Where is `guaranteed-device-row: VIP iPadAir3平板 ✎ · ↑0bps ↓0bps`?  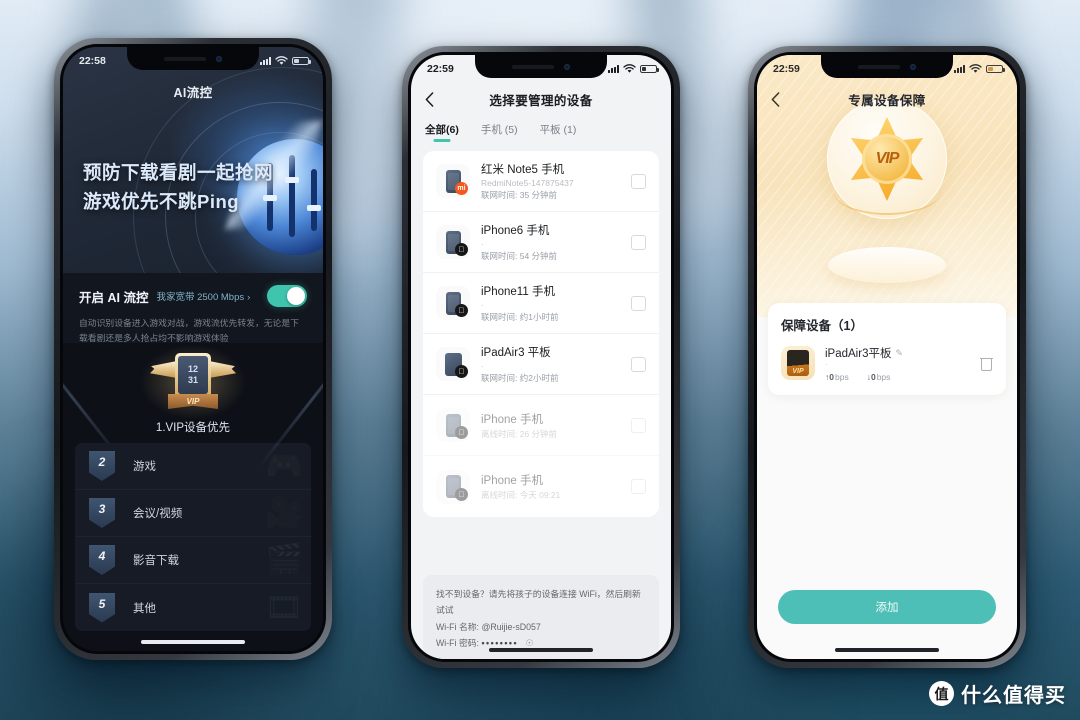
guaranteed-device-row: VIP iPadAir3平板 ✎ · ↑0bps ↓0bps is located at coordinates (887, 363).